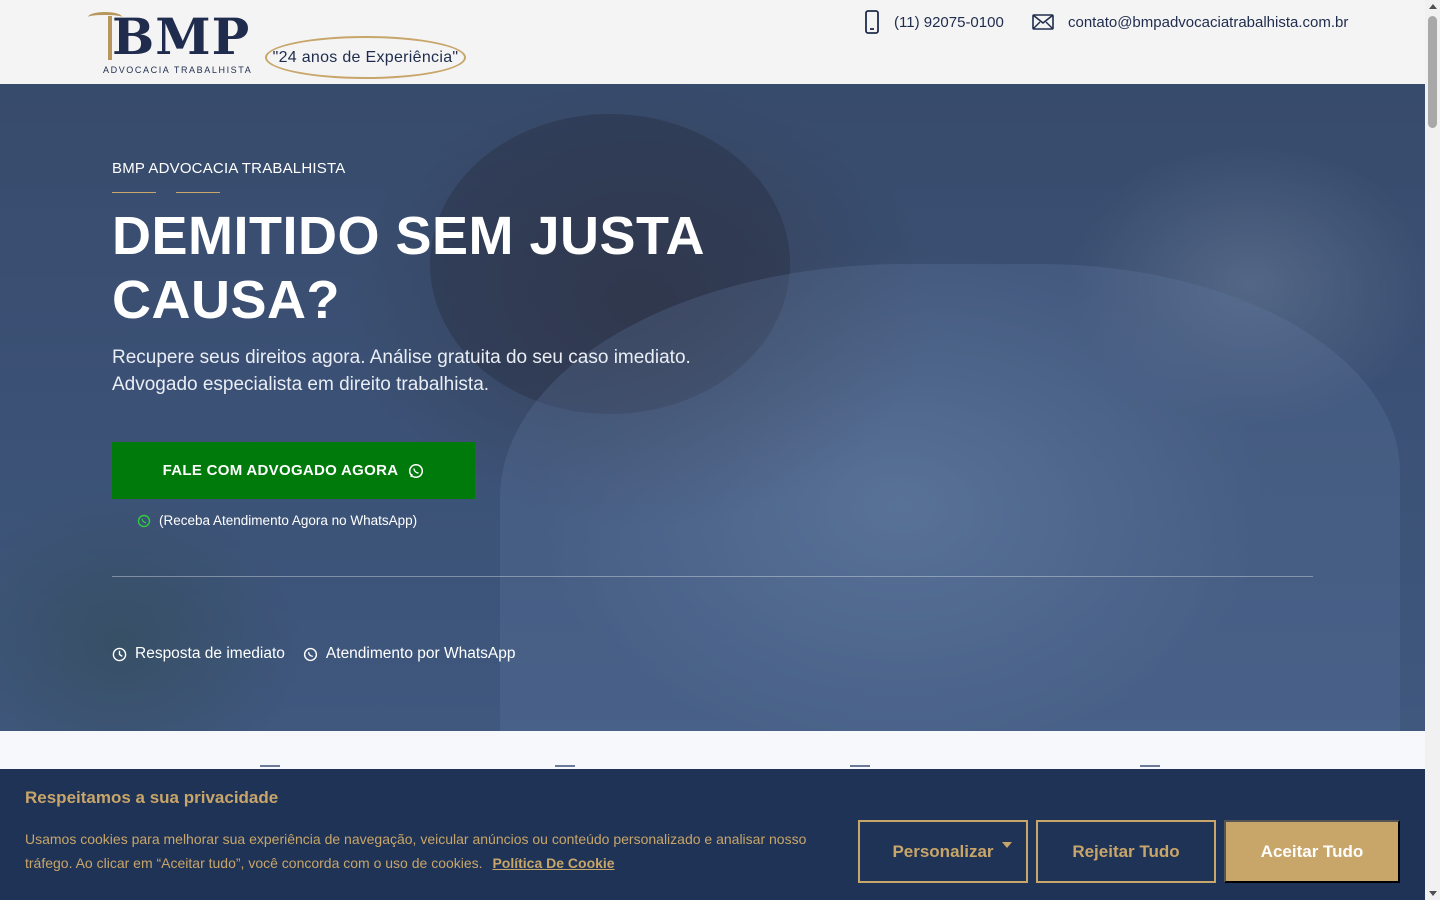  What do you see at coordinates (1433, 893) in the screenshot?
I see `scroll-down-arrow-icon` at bounding box center [1433, 893].